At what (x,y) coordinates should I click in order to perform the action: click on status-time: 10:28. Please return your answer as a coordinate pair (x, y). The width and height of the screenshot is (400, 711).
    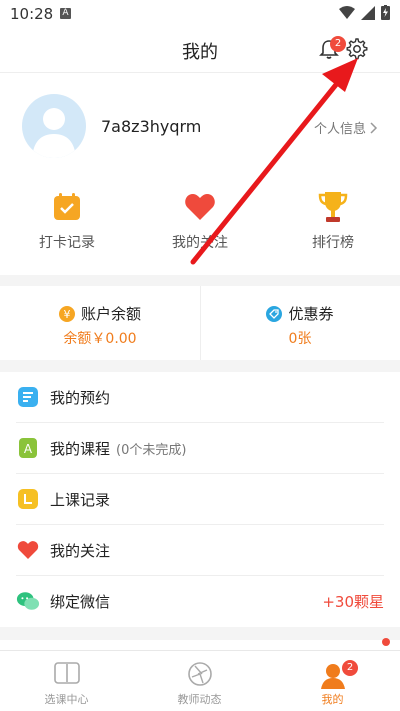
    Looking at the image, I should click on (32, 14).